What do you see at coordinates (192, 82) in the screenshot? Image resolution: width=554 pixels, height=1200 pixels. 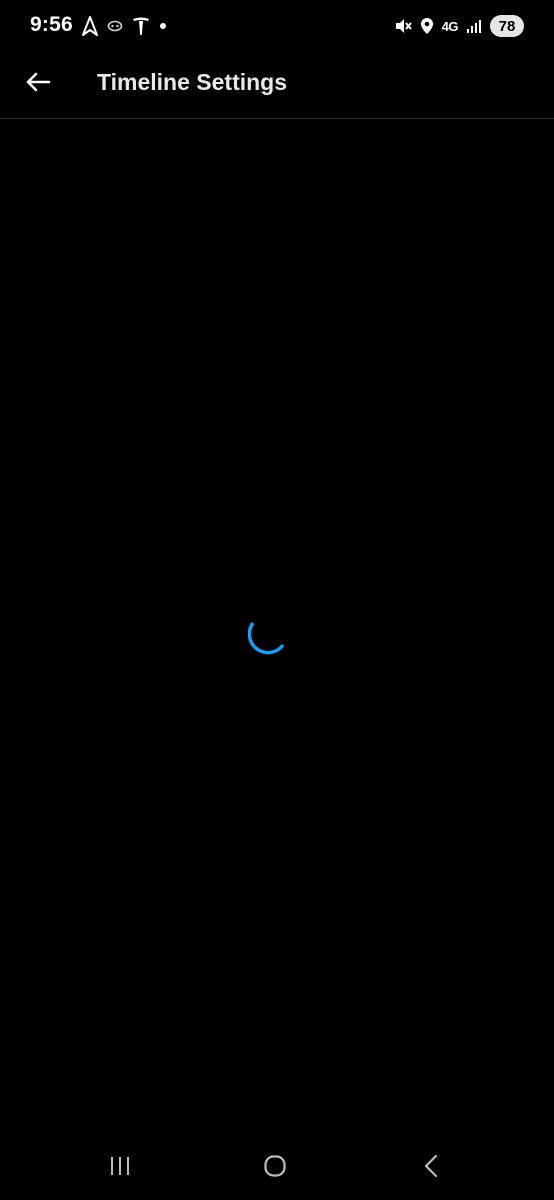 I see `page-title: Timeline Settings` at bounding box center [192, 82].